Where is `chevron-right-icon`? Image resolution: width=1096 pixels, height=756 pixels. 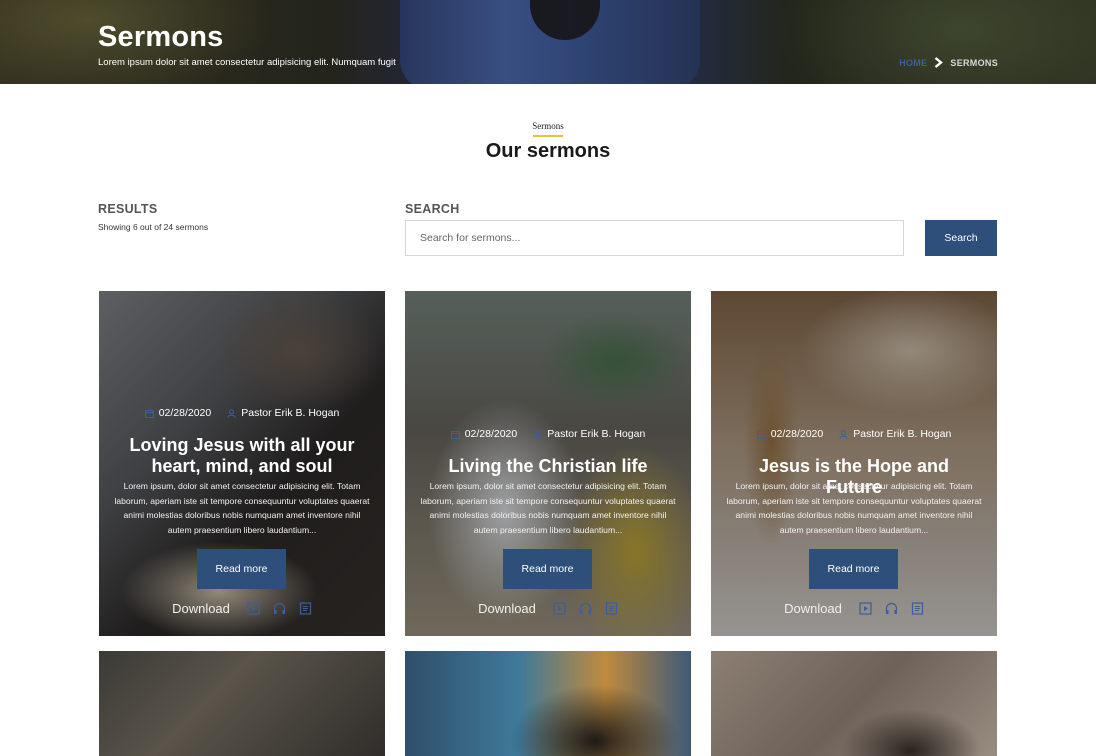 chevron-right-icon is located at coordinates (939, 62).